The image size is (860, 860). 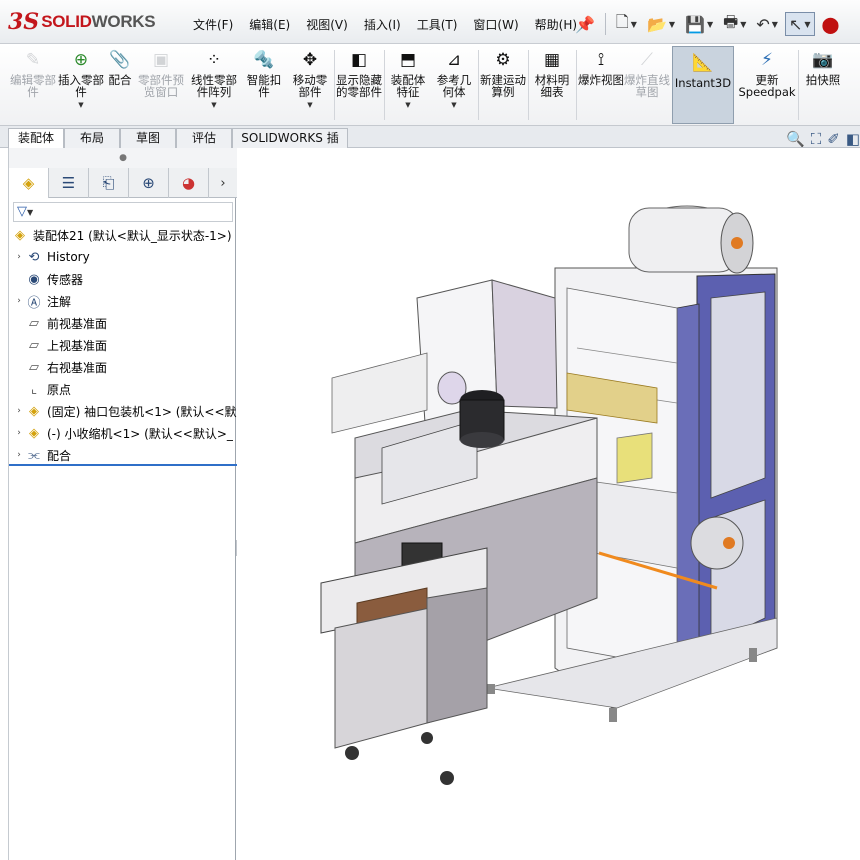 I want to click on pin-icon: 📌, so click(x=585, y=24).